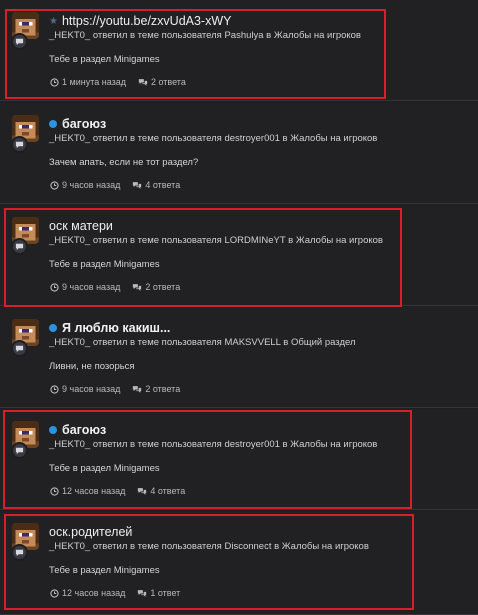  Describe the element at coordinates (147, 21) in the screenshot. I see `thread-title-link: https://youtu.be/zxvUdA3-xWY` at that location.